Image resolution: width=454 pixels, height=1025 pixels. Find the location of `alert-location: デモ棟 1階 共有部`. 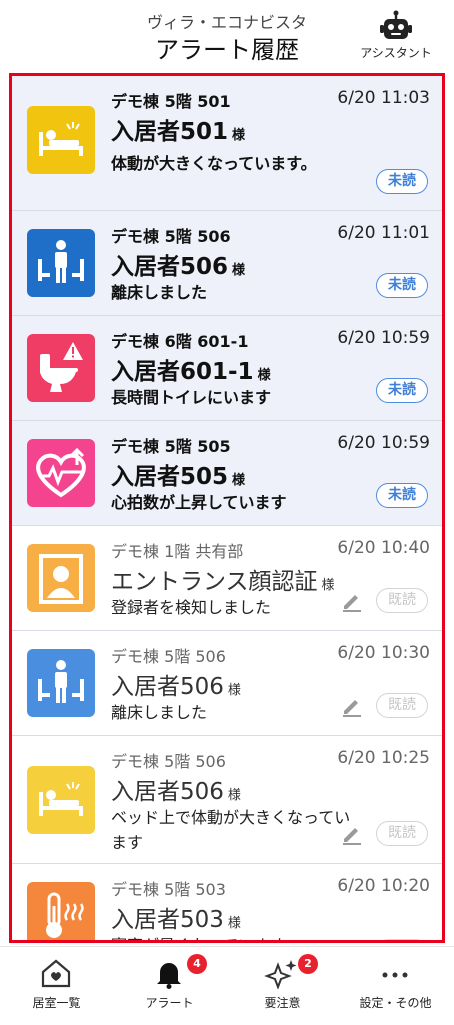

alert-location: デモ棟 1階 共有部 is located at coordinates (177, 551).